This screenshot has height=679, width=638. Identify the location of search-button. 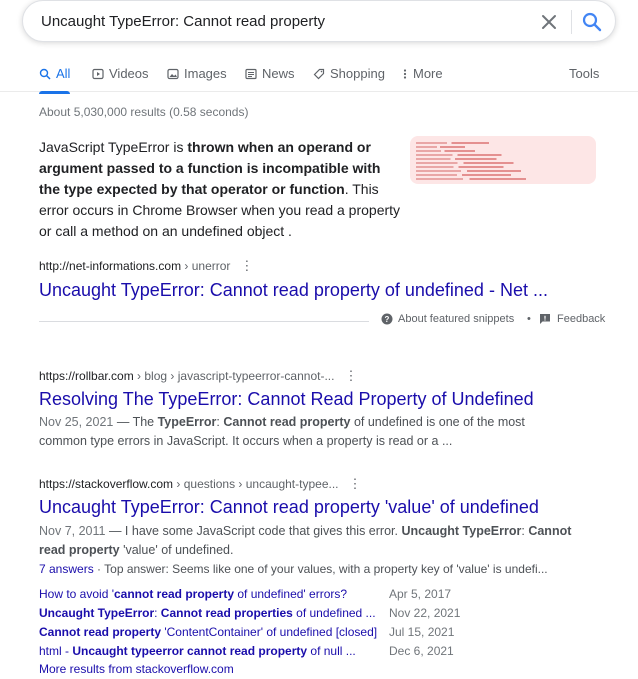
(592, 22).